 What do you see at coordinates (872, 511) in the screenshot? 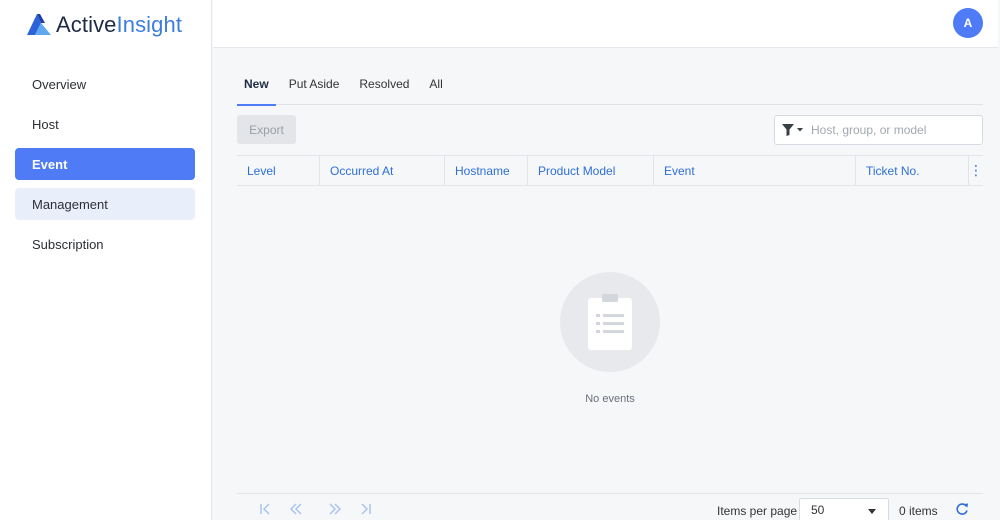
I see `chevron-down-icon` at bounding box center [872, 511].